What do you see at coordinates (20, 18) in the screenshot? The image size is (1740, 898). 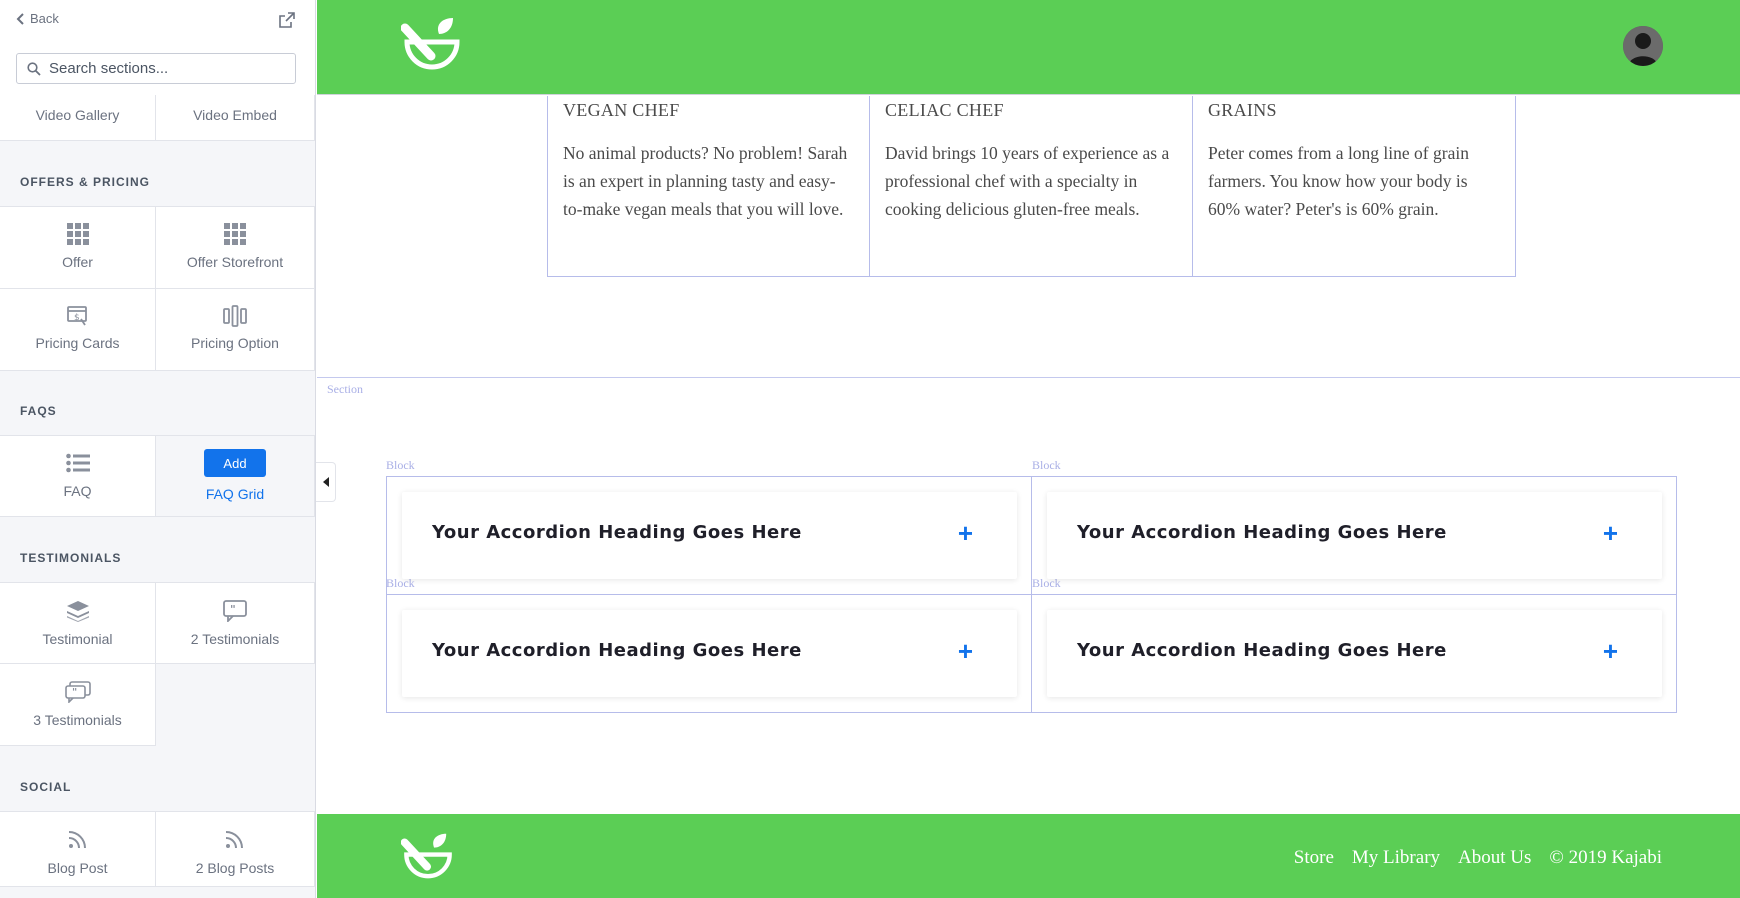 I see `chevron-left-icon` at bounding box center [20, 18].